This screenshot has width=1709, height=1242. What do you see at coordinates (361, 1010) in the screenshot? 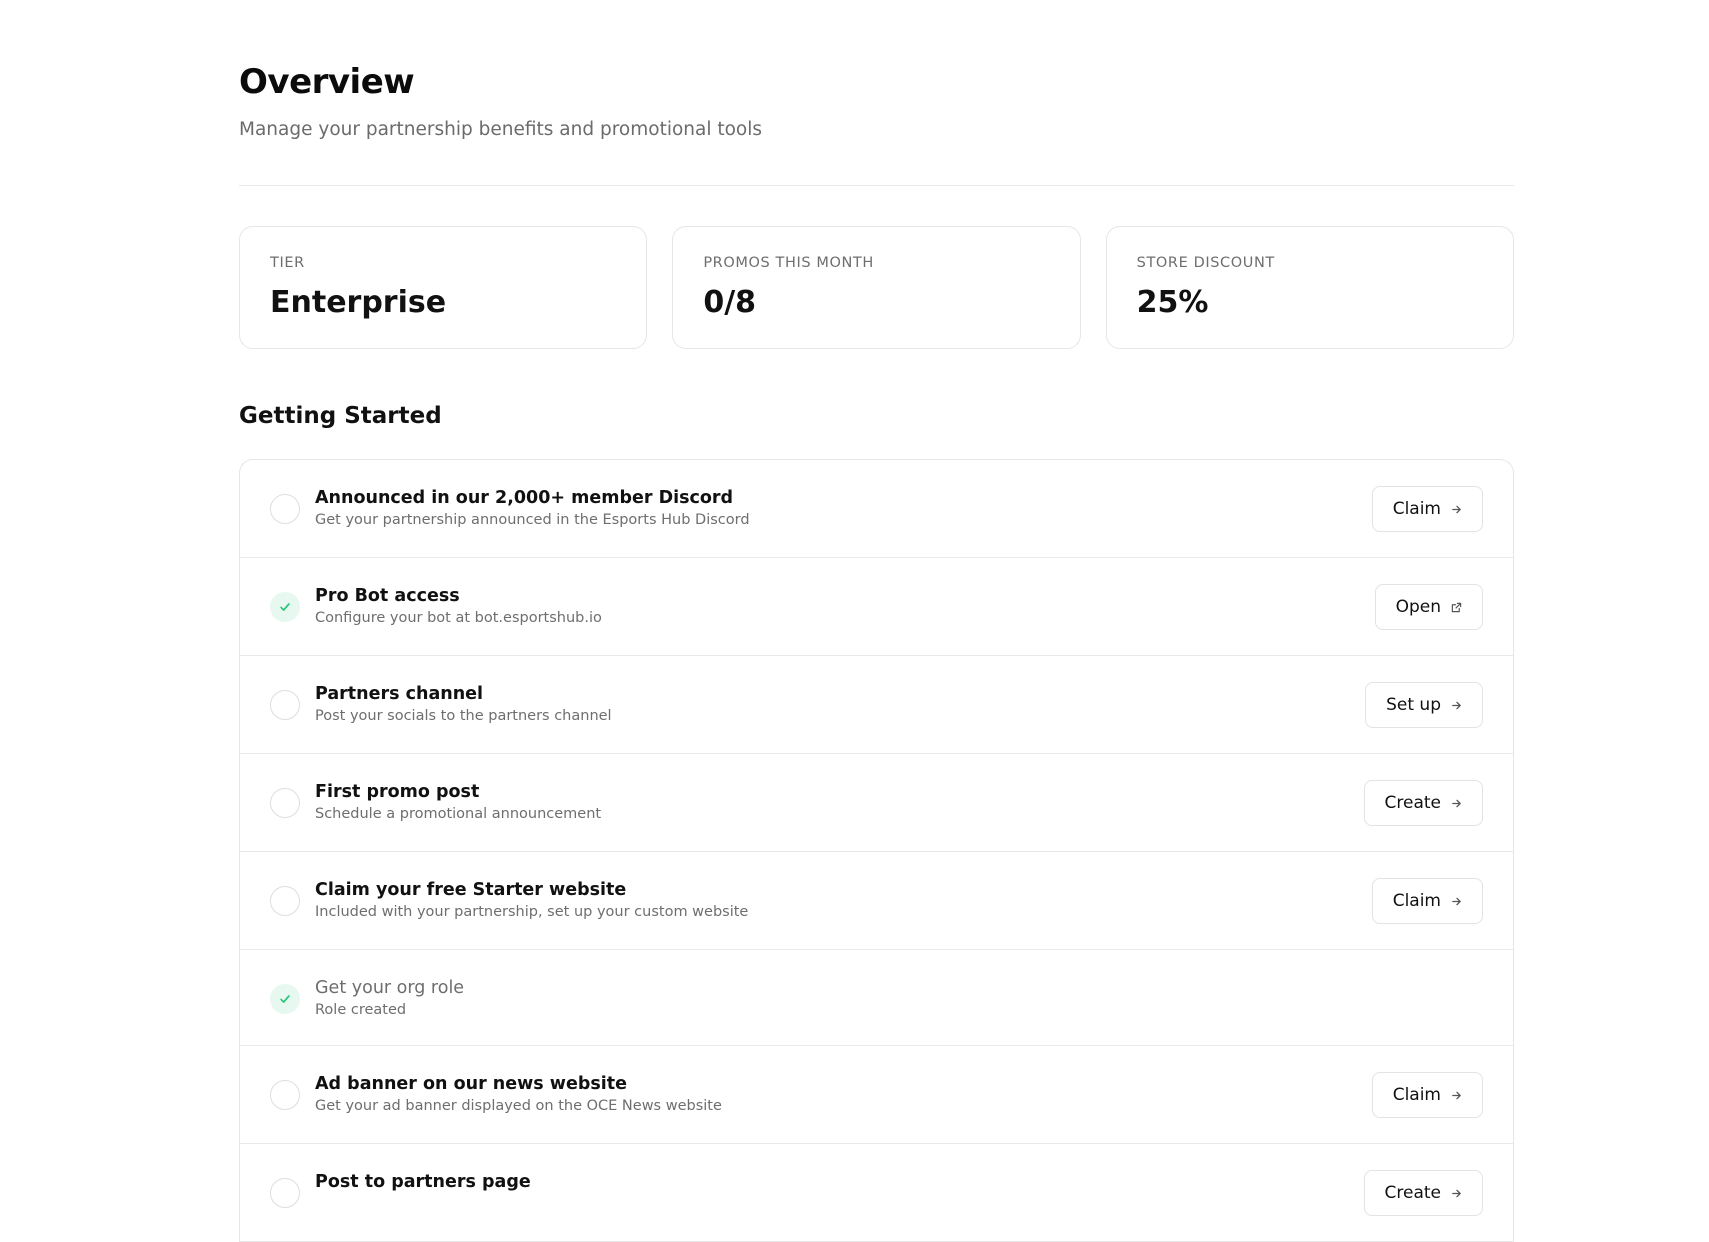
I see `checklist-item-description: Role created` at bounding box center [361, 1010].